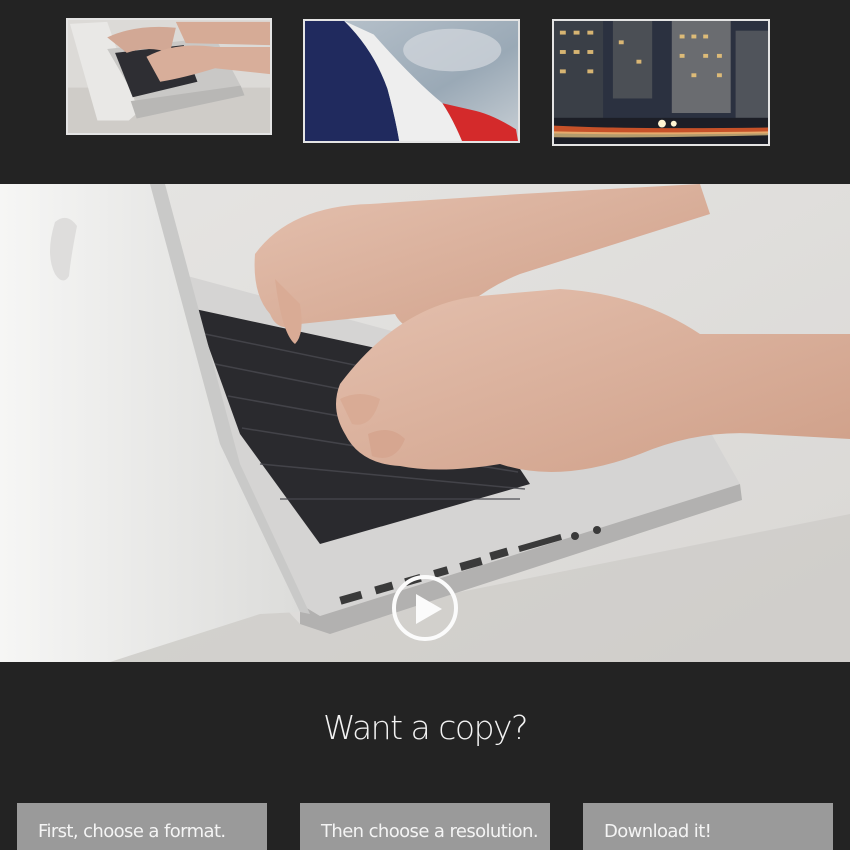 The width and height of the screenshot is (850, 850). What do you see at coordinates (658, 831) in the screenshot?
I see `download-label: Download it!` at bounding box center [658, 831].